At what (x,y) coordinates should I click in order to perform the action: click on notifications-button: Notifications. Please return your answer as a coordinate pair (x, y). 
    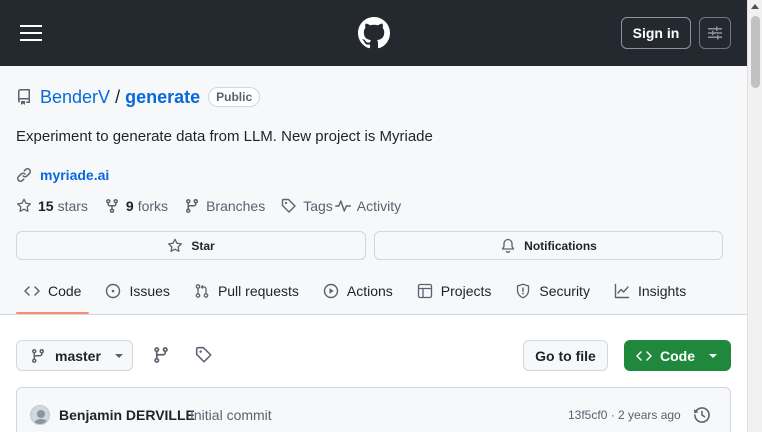
    Looking at the image, I should click on (548, 245).